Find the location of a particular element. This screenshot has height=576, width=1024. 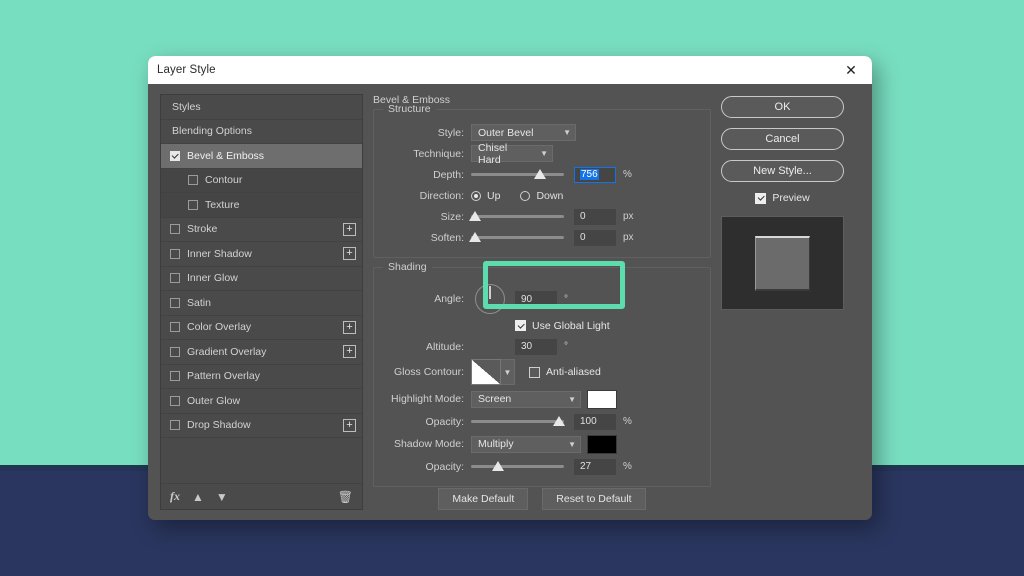

sidebar-item-texture: Texture is located at coordinates (261, 205).